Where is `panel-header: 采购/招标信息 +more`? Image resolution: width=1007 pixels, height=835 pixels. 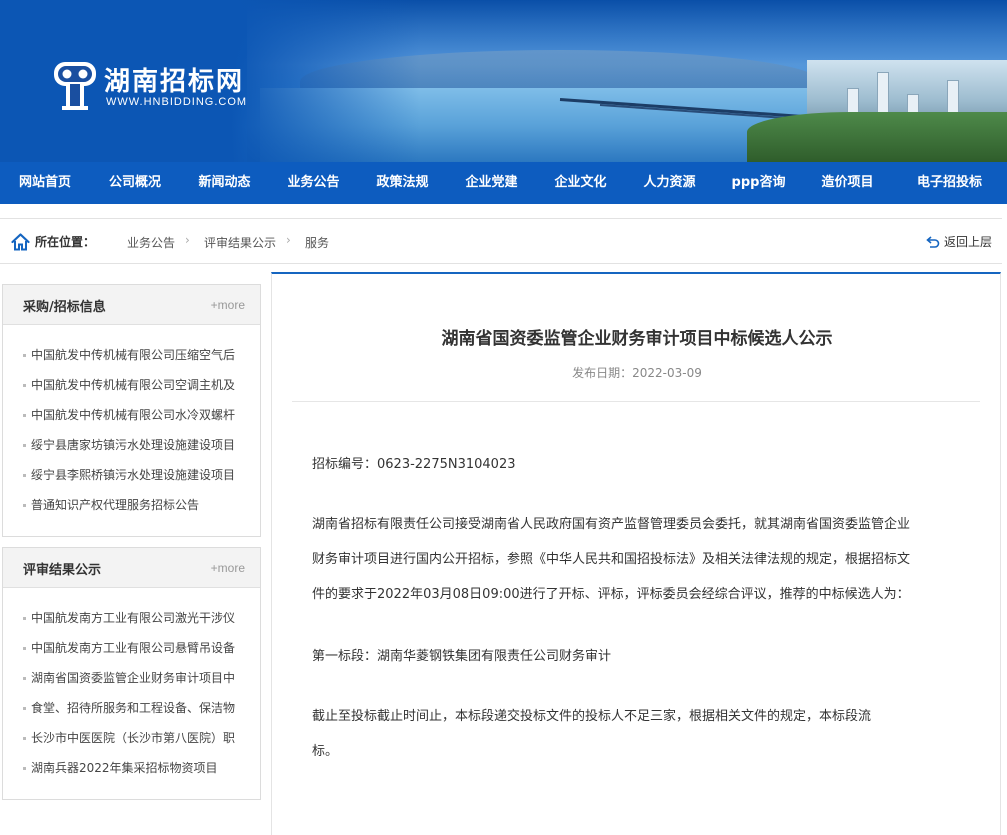 panel-header: 采购/招标信息 +more is located at coordinates (131, 305).